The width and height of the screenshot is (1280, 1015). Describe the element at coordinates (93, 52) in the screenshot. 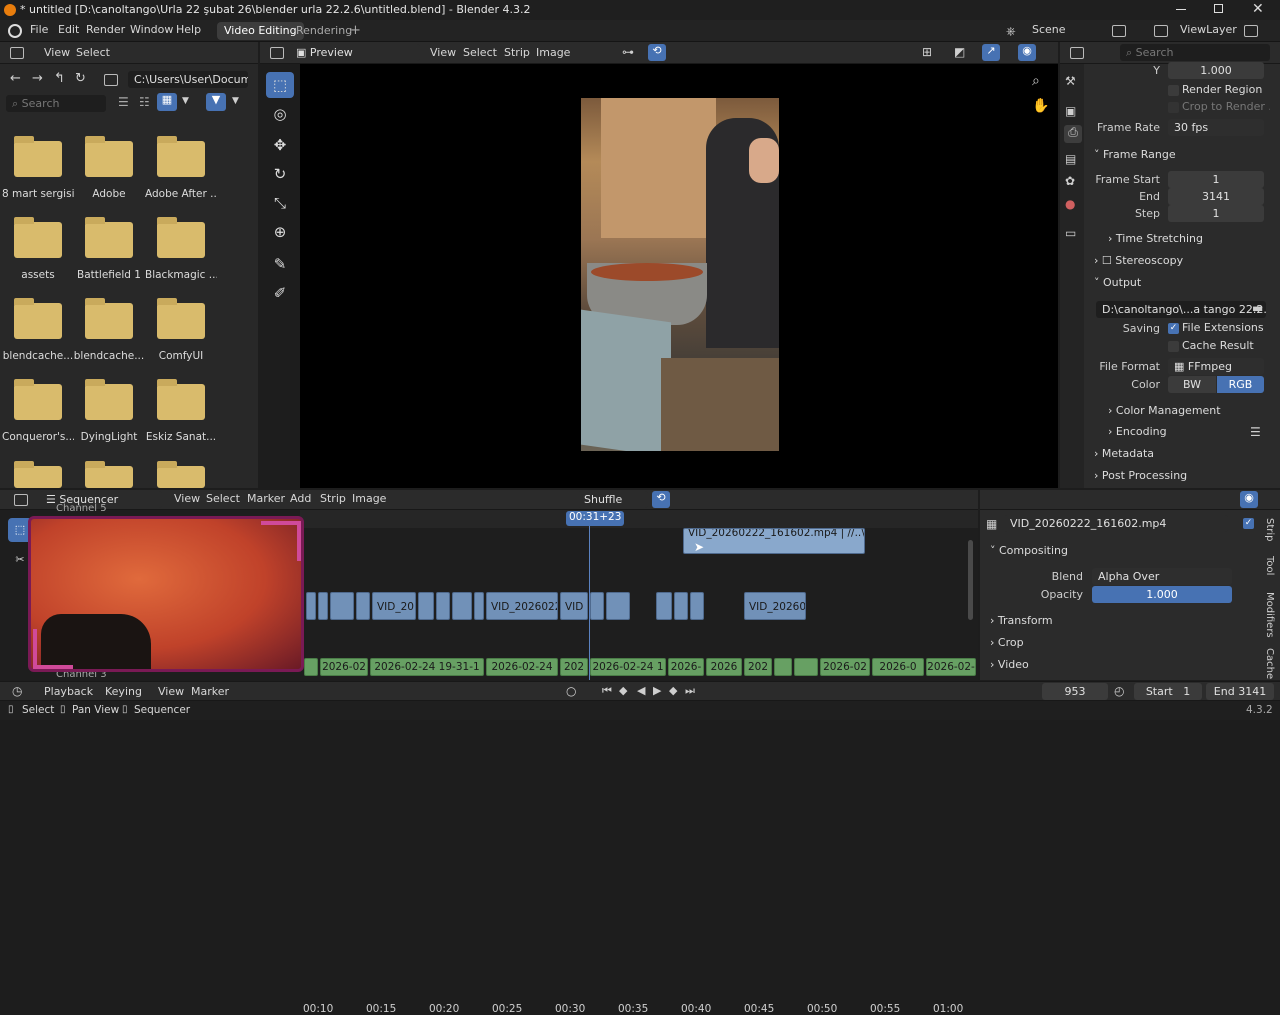

I see `file-select-menu: Select` at that location.